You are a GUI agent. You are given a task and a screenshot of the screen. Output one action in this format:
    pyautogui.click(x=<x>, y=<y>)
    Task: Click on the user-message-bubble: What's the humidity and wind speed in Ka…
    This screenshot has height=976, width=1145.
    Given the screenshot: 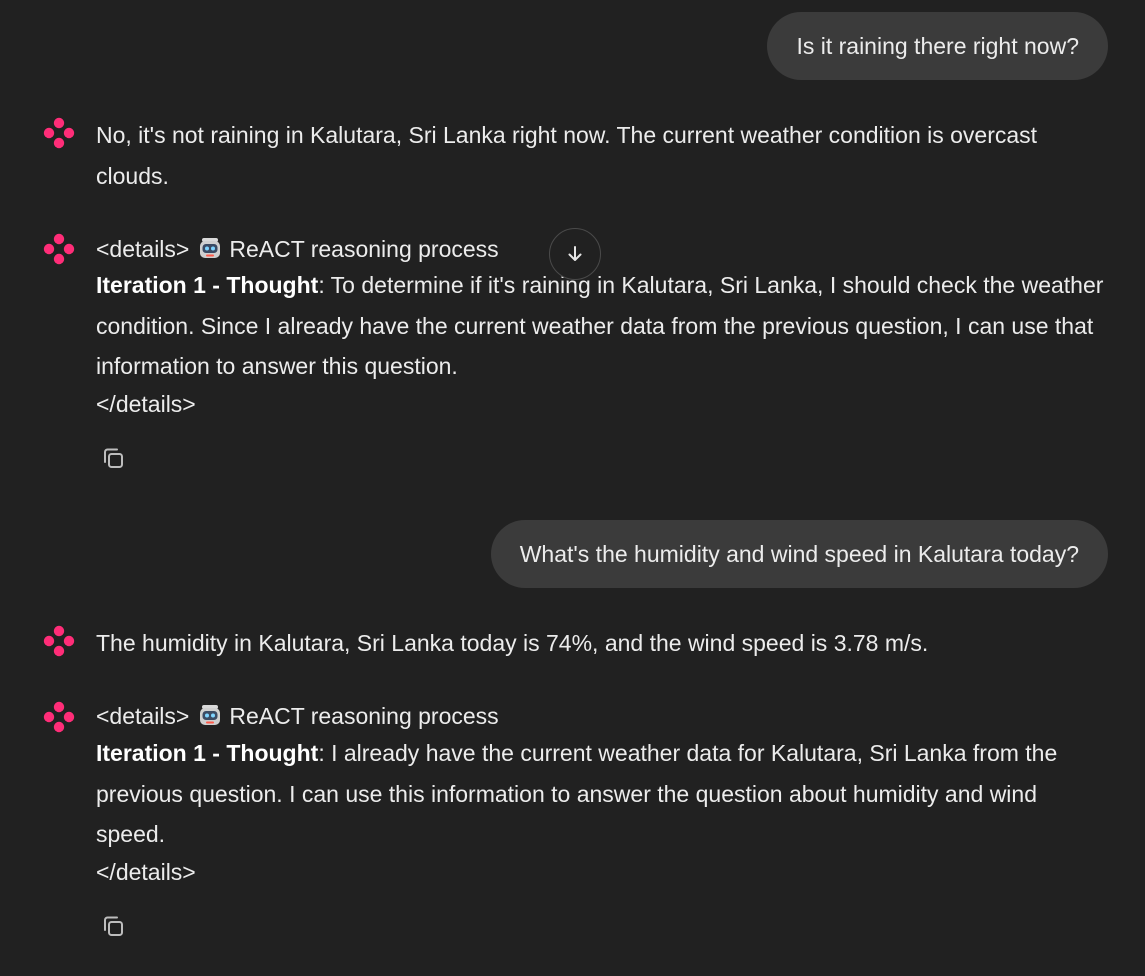 What is the action you would take?
    pyautogui.click(x=799, y=554)
    